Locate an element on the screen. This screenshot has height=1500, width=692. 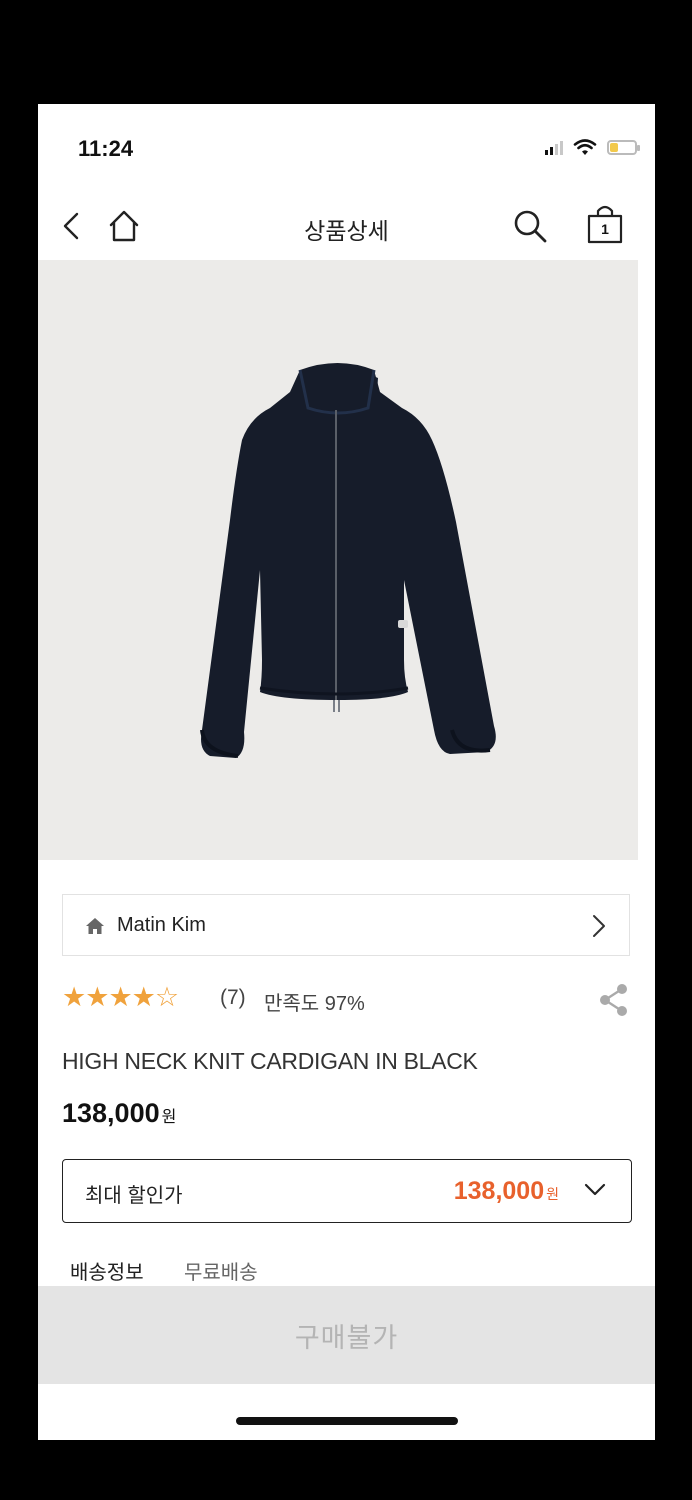
status-bar: 11:24 is located at coordinates (346, 148).